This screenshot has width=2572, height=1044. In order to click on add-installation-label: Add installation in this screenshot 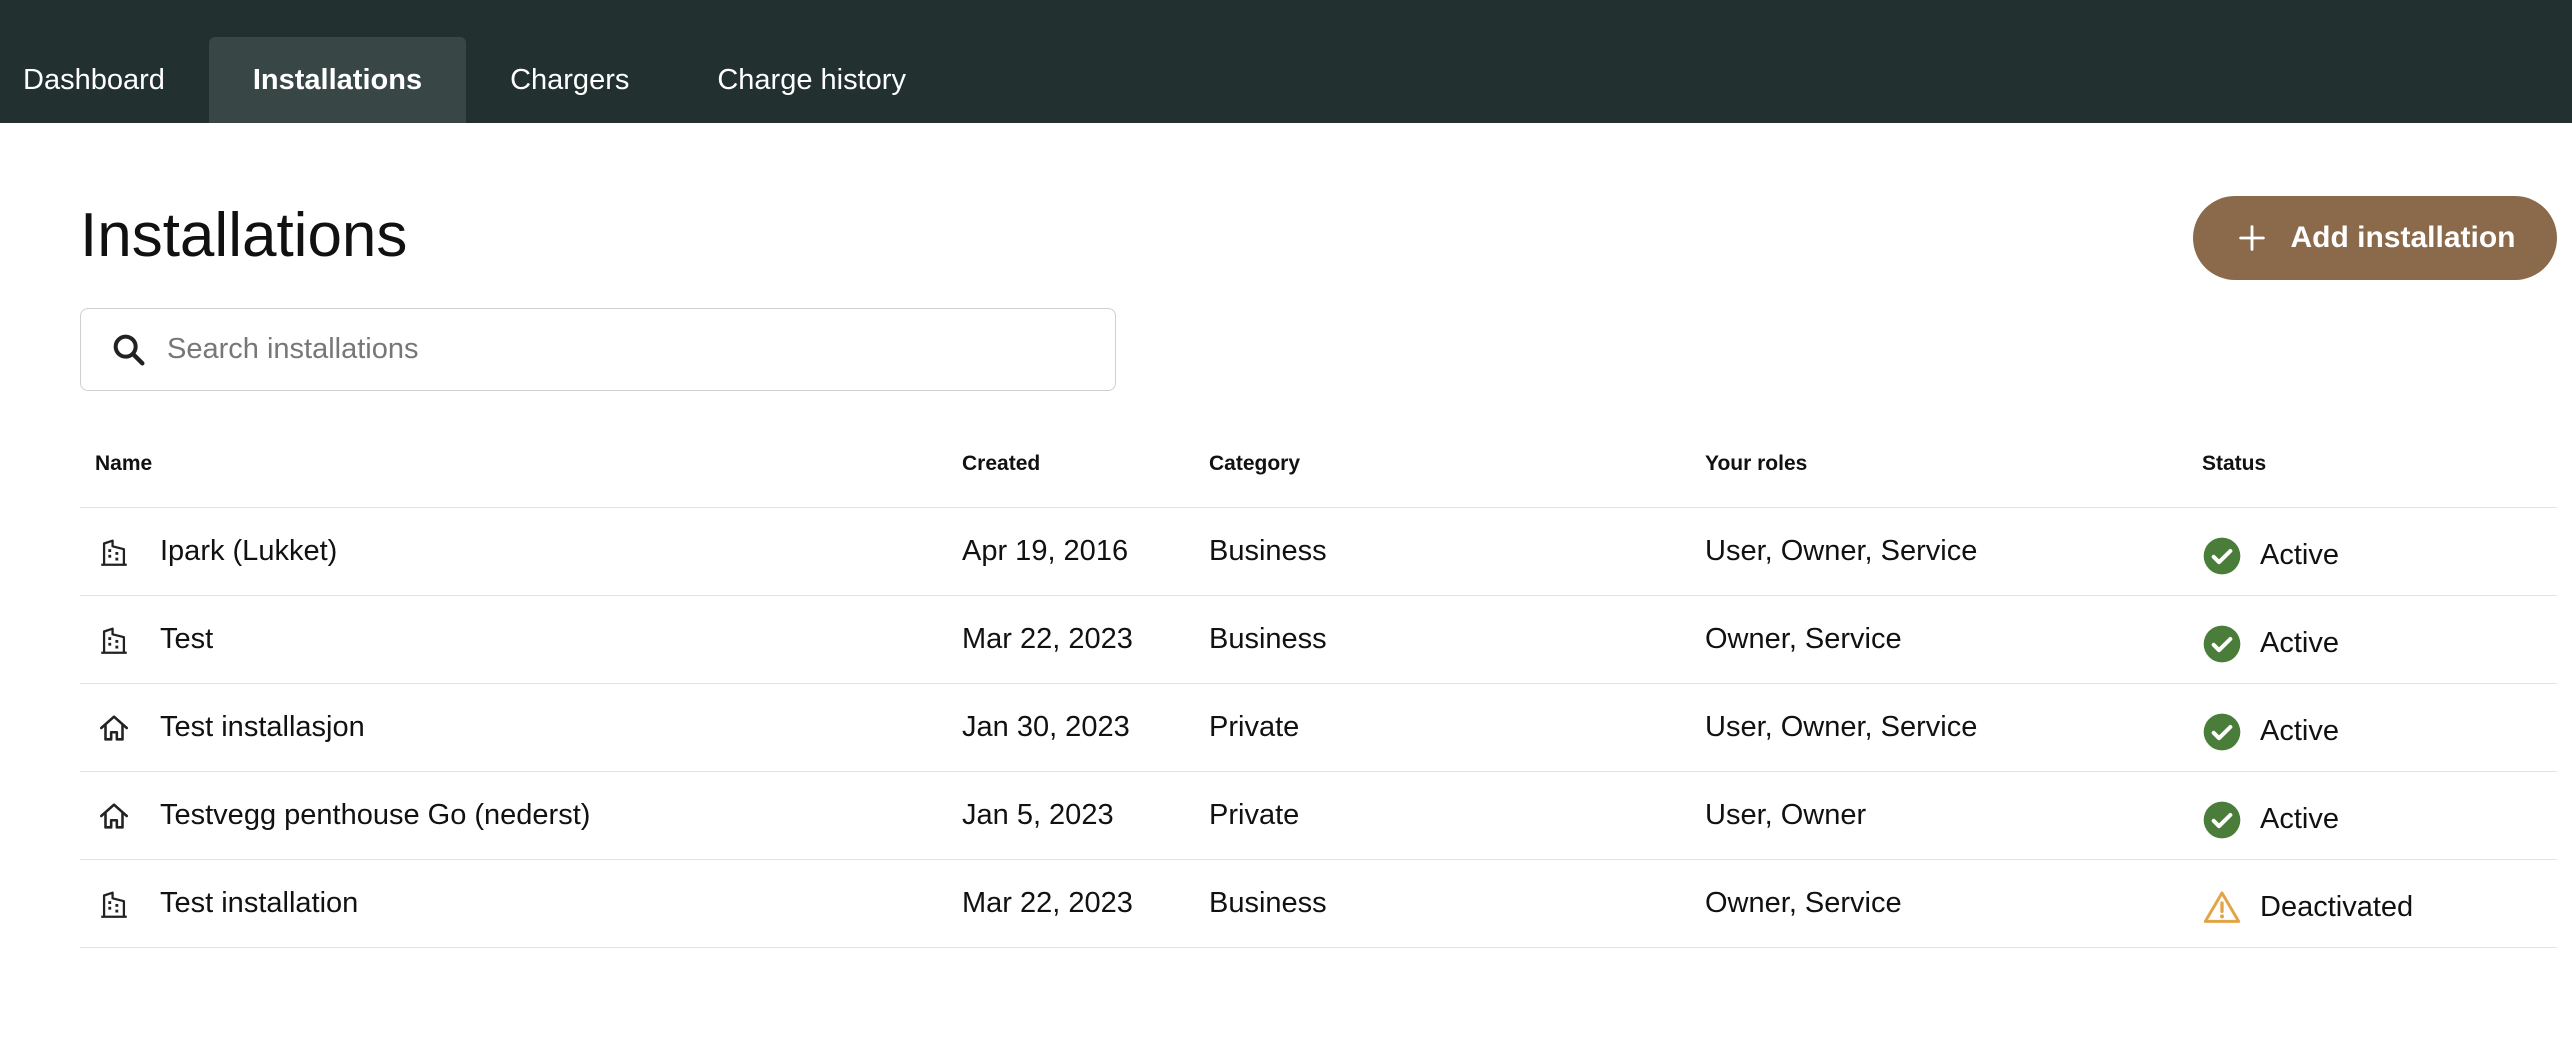, I will do `click(2403, 237)`.